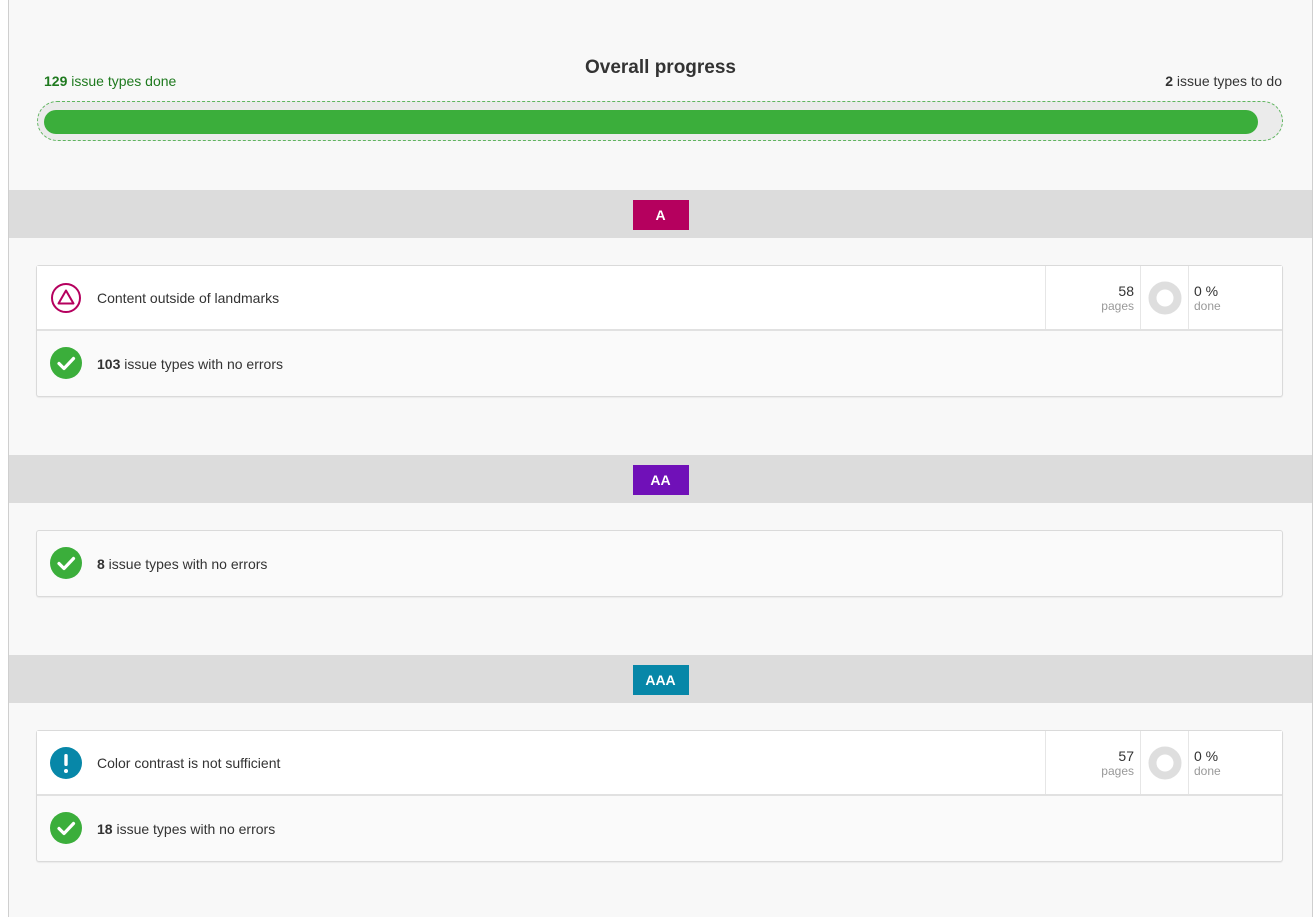 Image resolution: width=1313 pixels, height=917 pixels. I want to click on pages-stat: 57 pages, so click(1092, 762).